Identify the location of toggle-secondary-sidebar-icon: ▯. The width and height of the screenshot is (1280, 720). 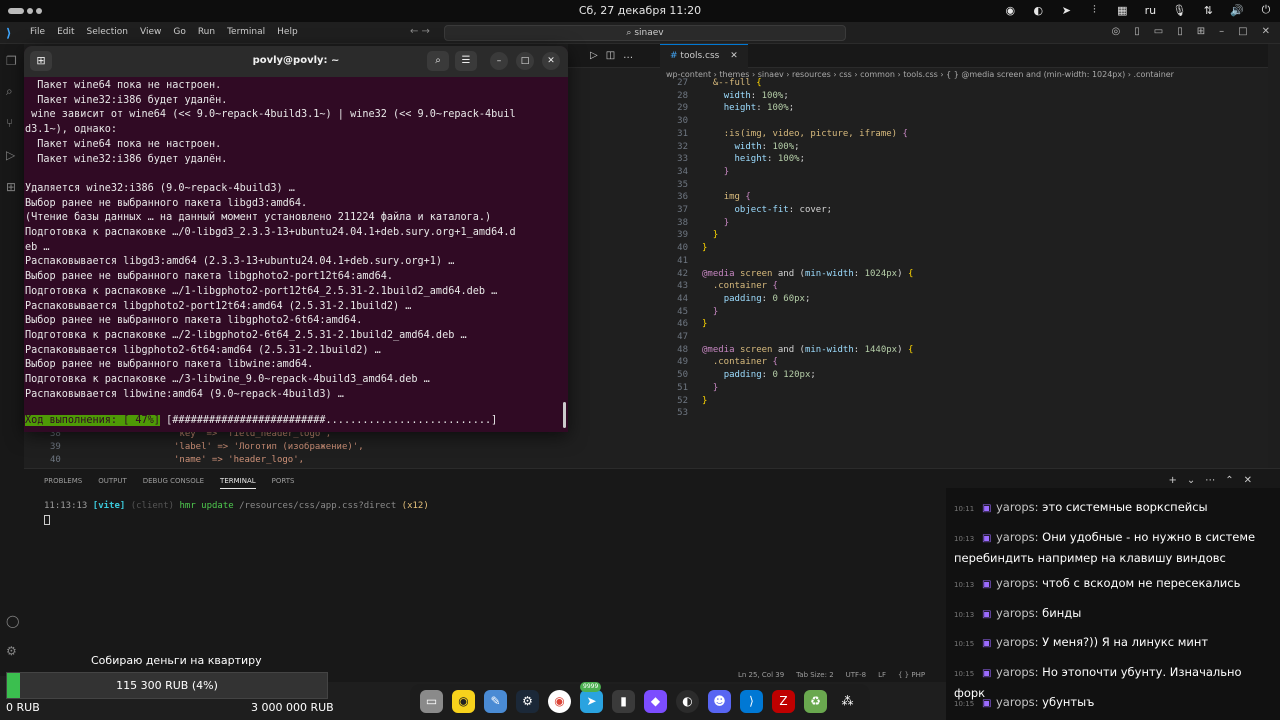
(1180, 31).